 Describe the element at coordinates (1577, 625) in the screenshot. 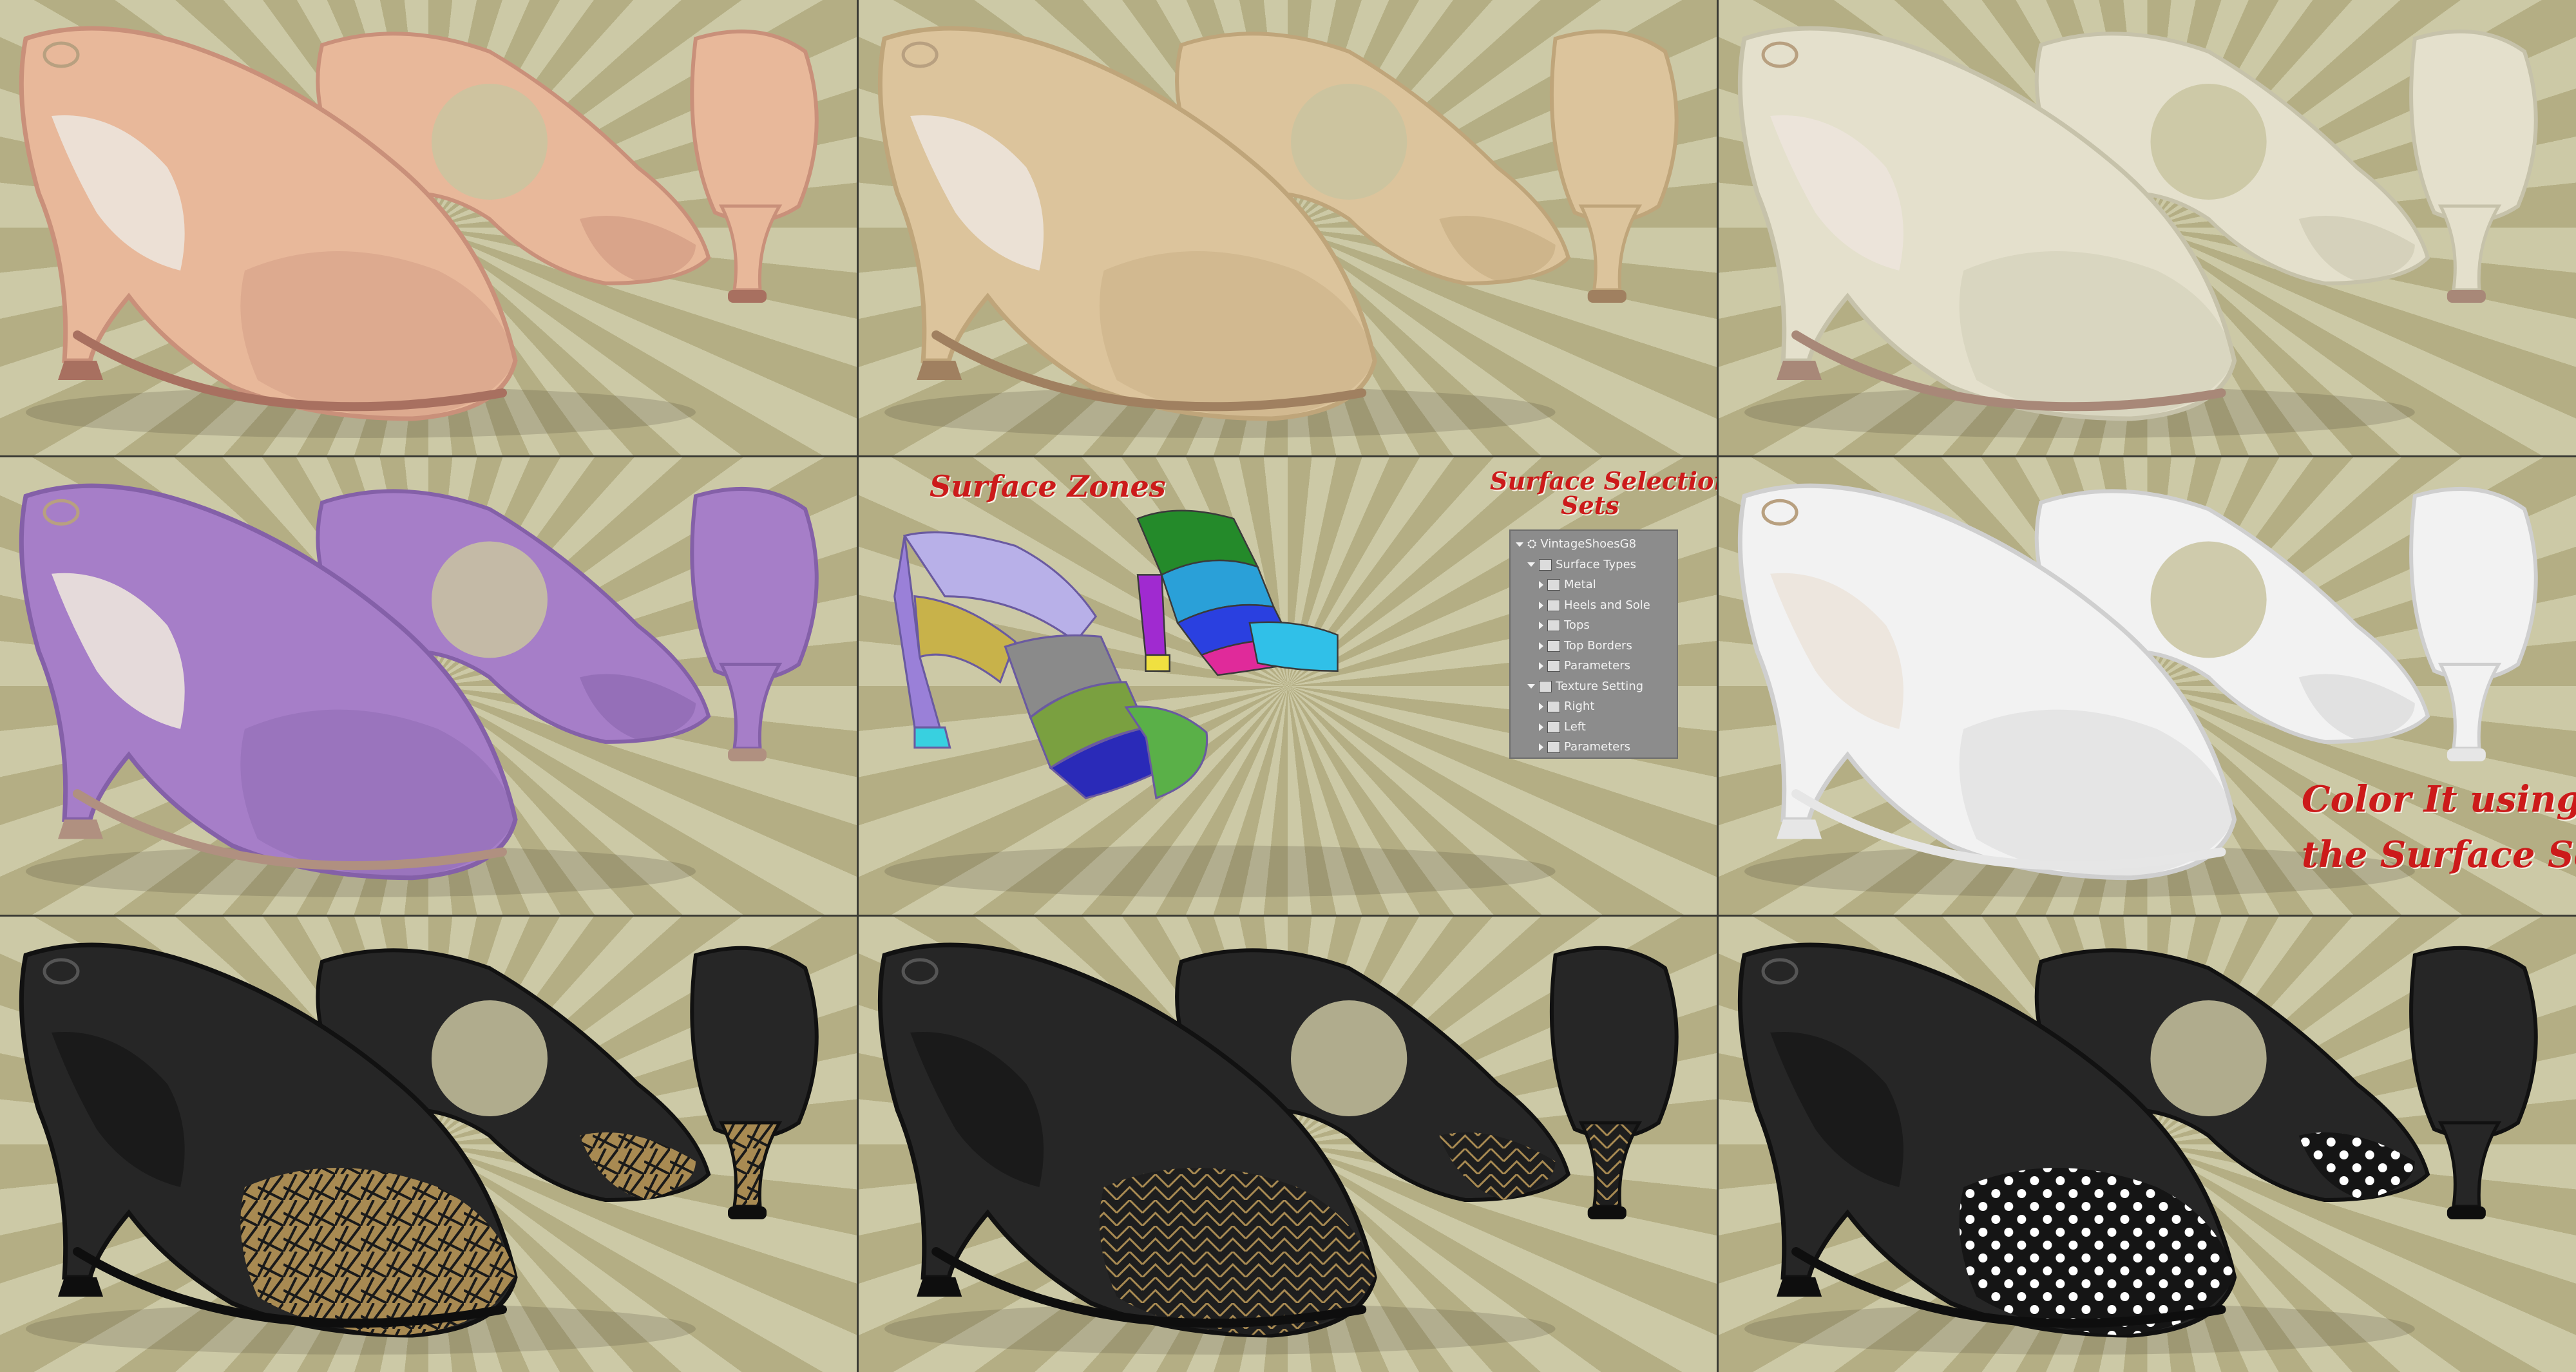

I see `tree-item-label: Tops` at that location.